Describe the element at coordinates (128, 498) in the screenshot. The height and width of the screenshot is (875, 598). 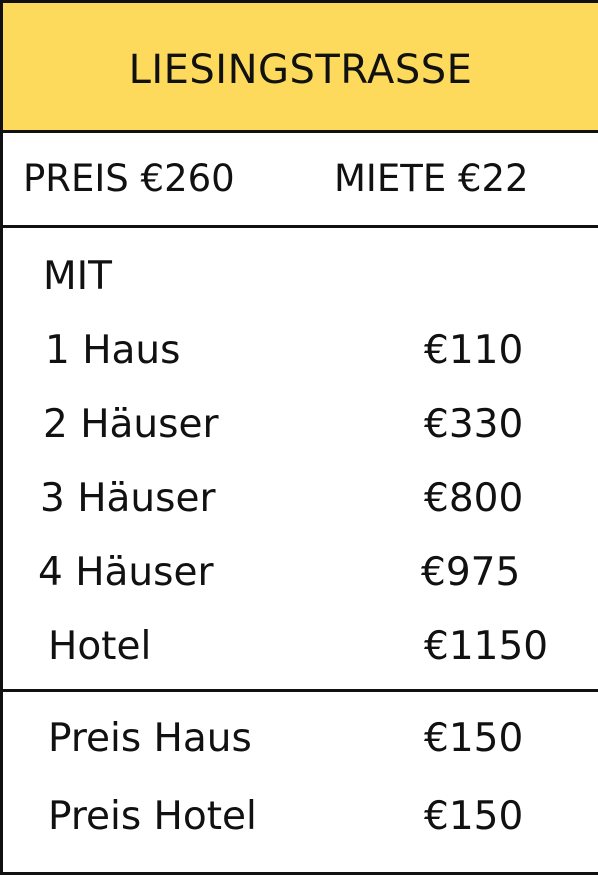
I see `rent-row-label: 3 Häuser` at that location.